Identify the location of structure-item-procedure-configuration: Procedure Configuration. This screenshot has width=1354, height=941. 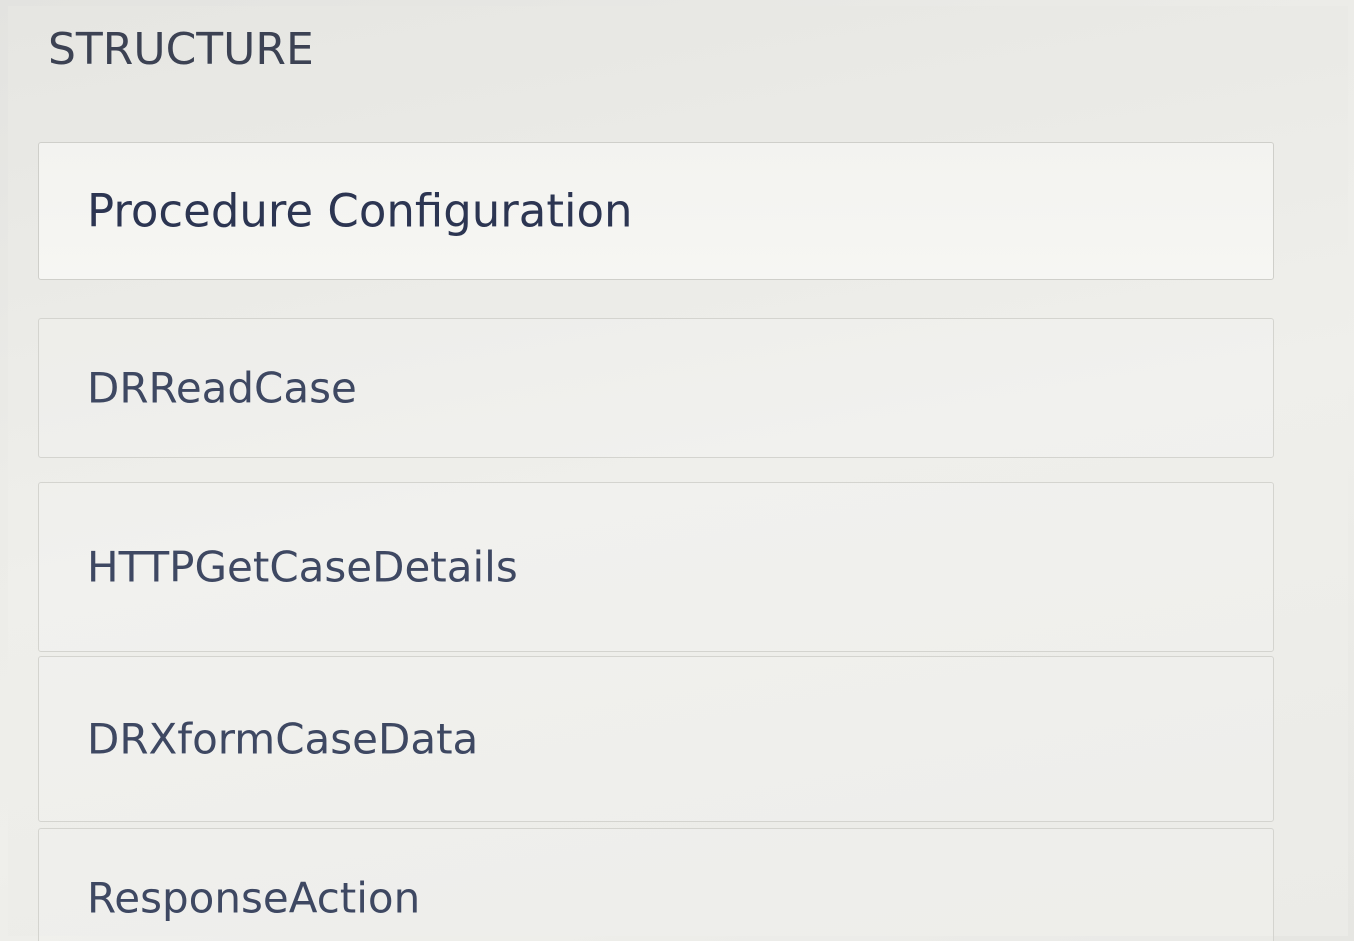
(656, 211).